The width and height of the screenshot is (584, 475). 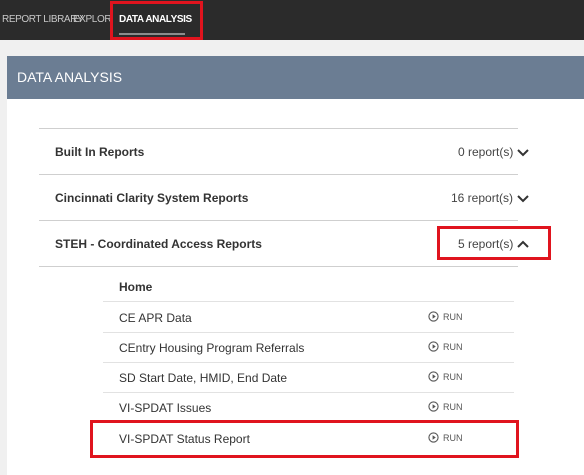 I want to click on section-steh-coordinated-access: STEH - Coordinated Access Reports, so click(x=158, y=244).